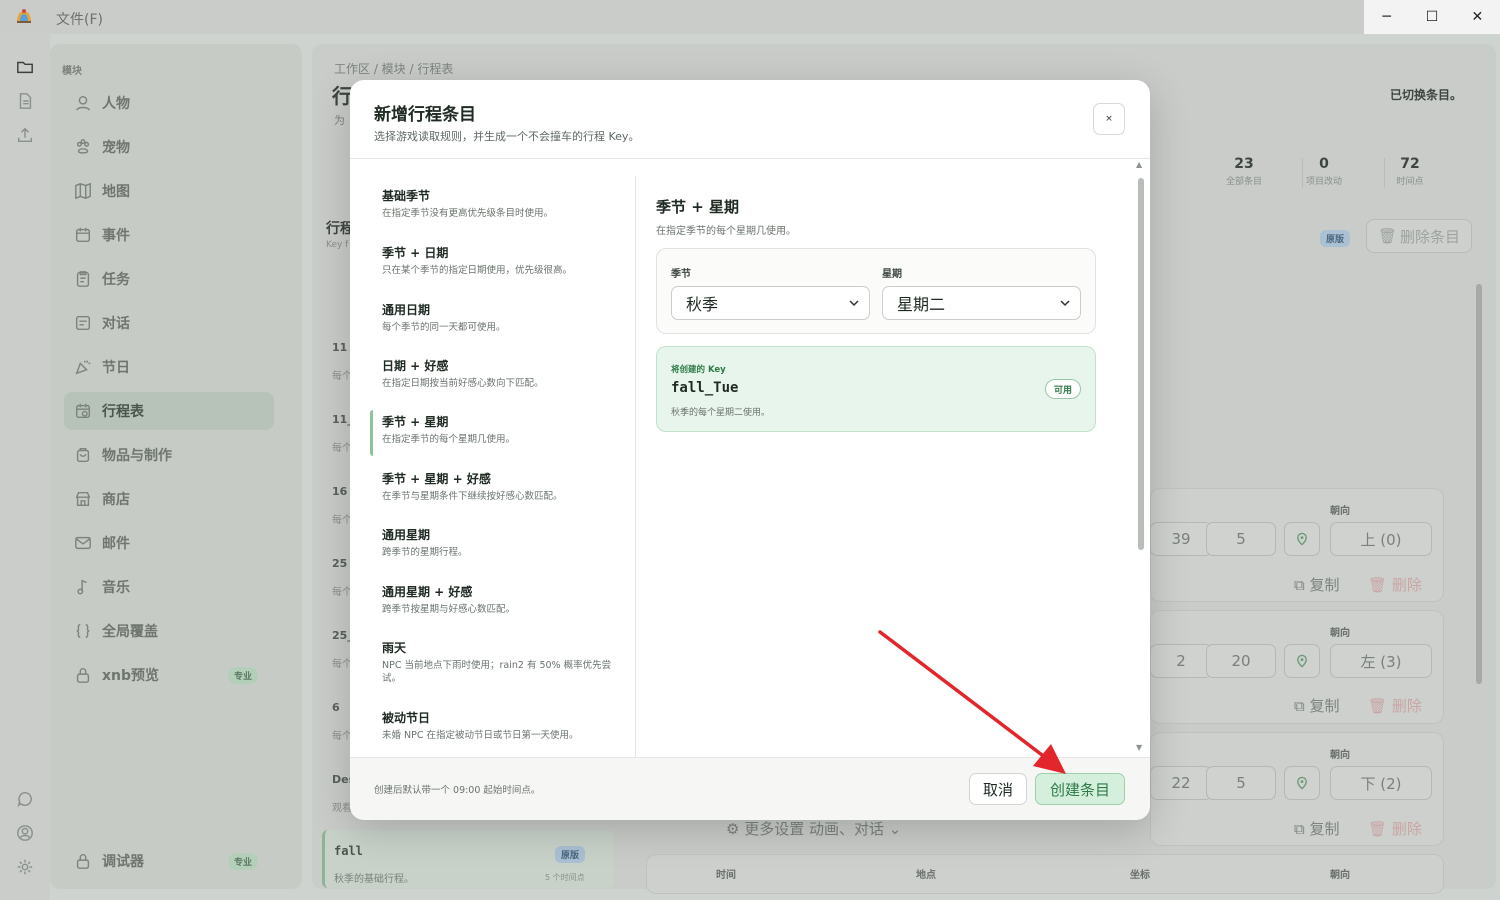 The image size is (1500, 900). I want to click on key-available-badge: 可用, so click(1063, 389).